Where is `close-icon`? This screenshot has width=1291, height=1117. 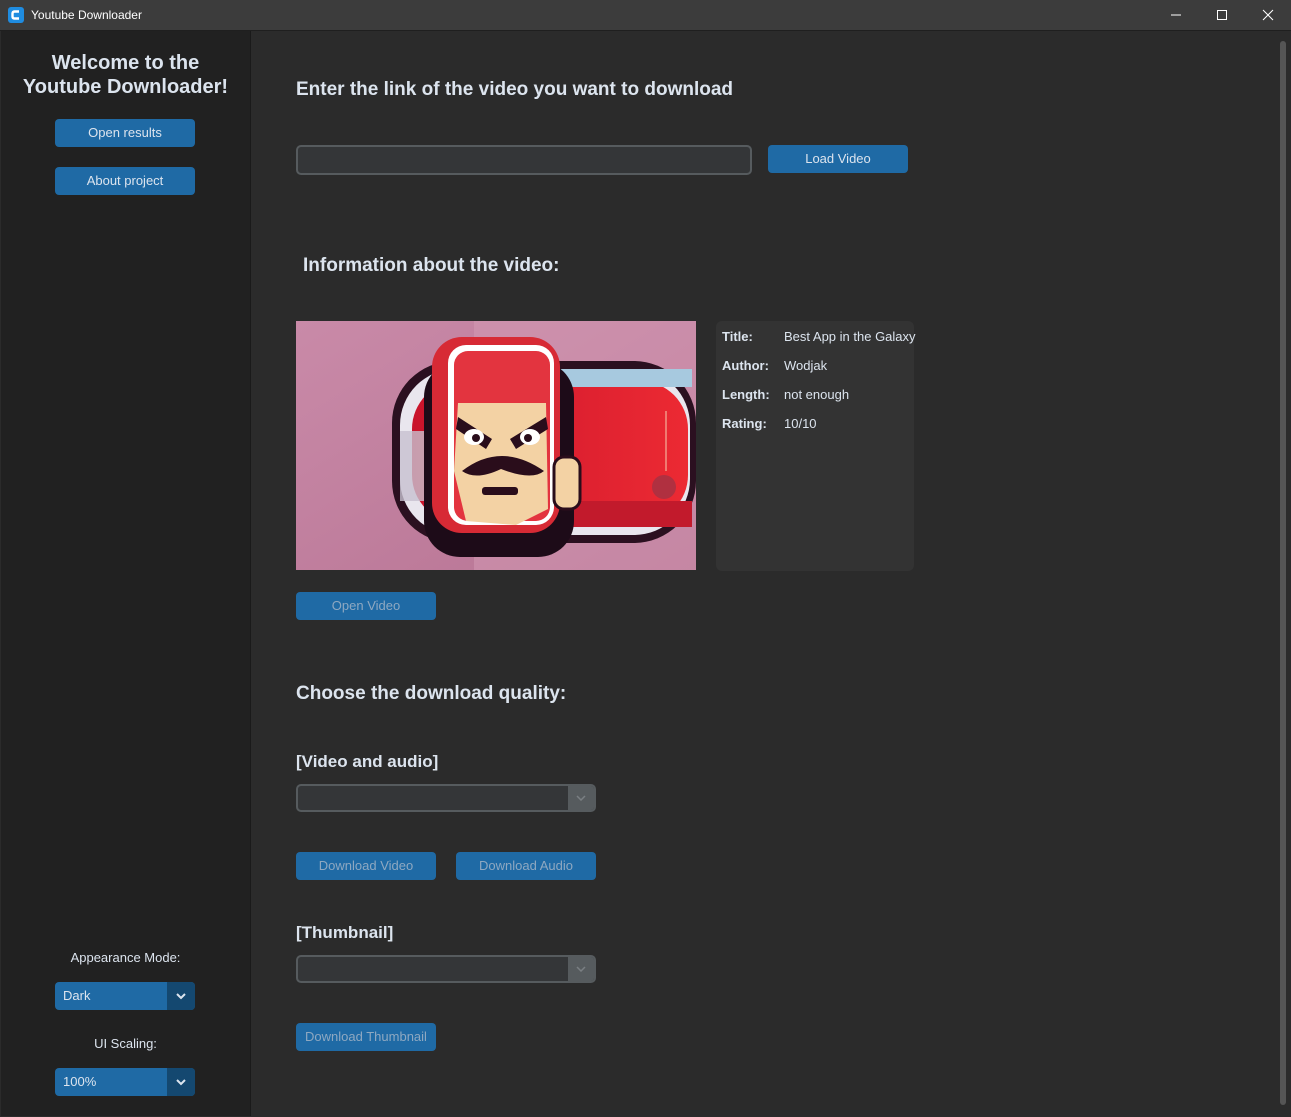
close-icon is located at coordinates (1268, 15).